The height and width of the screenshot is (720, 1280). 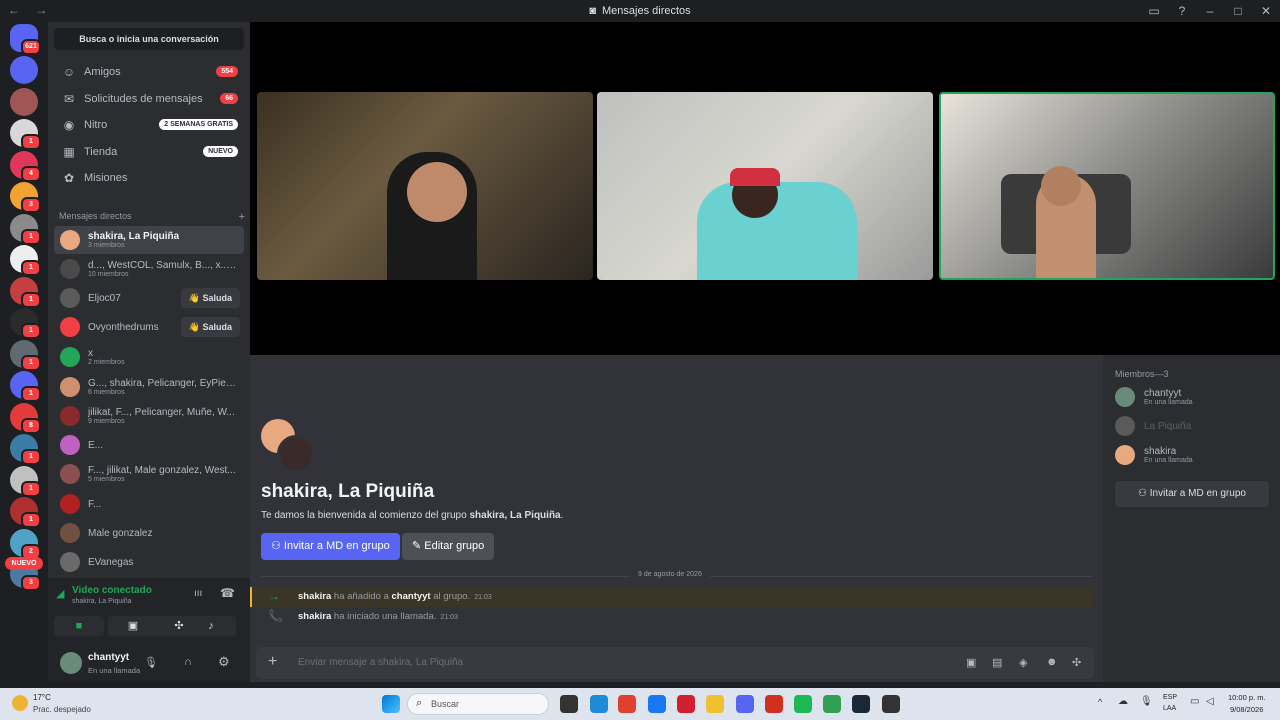 I want to click on gift-icon: ▣, so click(x=971, y=662).